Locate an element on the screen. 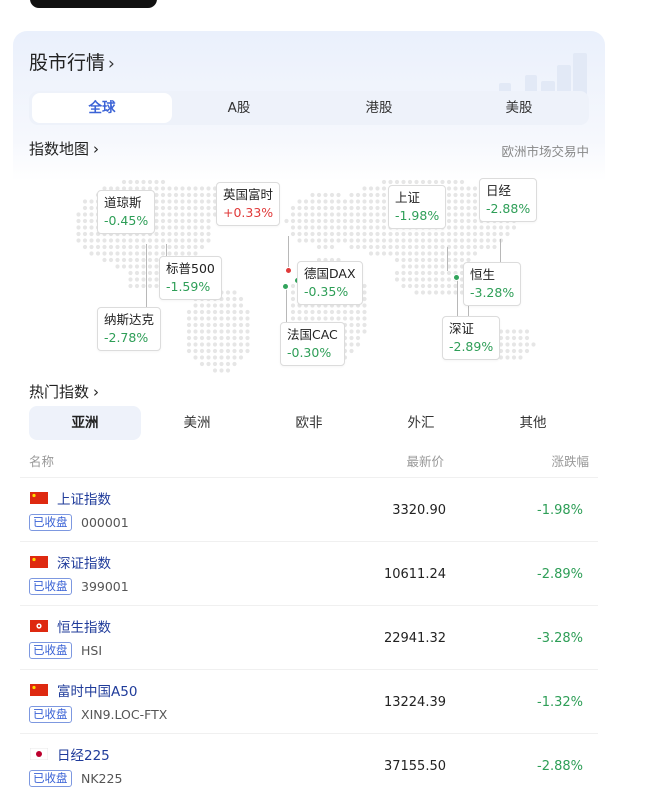 Image resolution: width=648 pixels, height=796 pixels. index-map-title: 指数地图 › is located at coordinates (64, 148).